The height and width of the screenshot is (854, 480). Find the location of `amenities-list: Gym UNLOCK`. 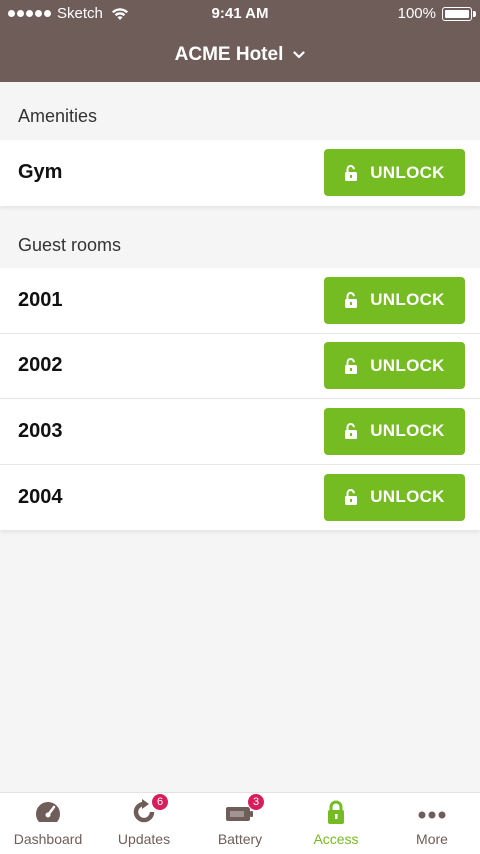

amenities-list: Gym UNLOCK is located at coordinates (240, 173).